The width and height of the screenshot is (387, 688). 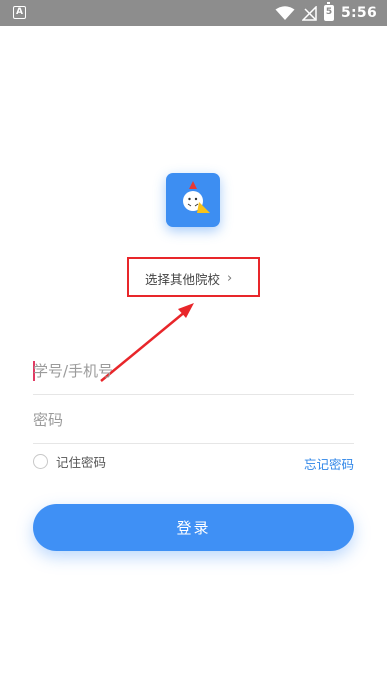 What do you see at coordinates (81, 462) in the screenshot?
I see `remember-label: 记住密码` at bounding box center [81, 462].